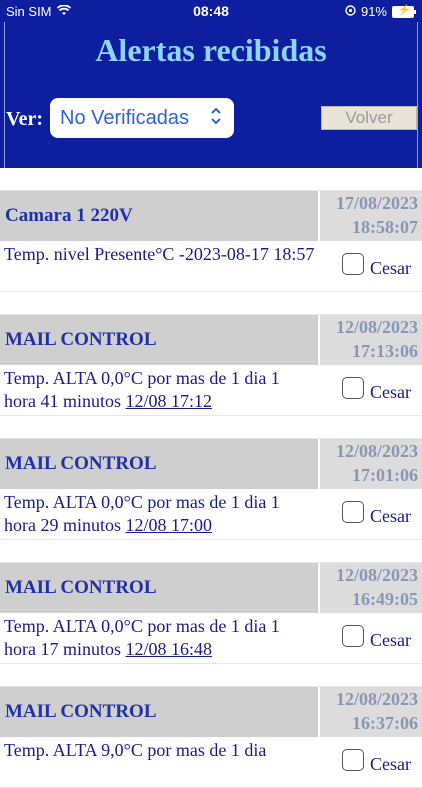 This screenshot has height=788, width=422. What do you see at coordinates (211, 11) in the screenshot?
I see `status-bar: Sin SIM 08:48 91% ⚡` at bounding box center [211, 11].